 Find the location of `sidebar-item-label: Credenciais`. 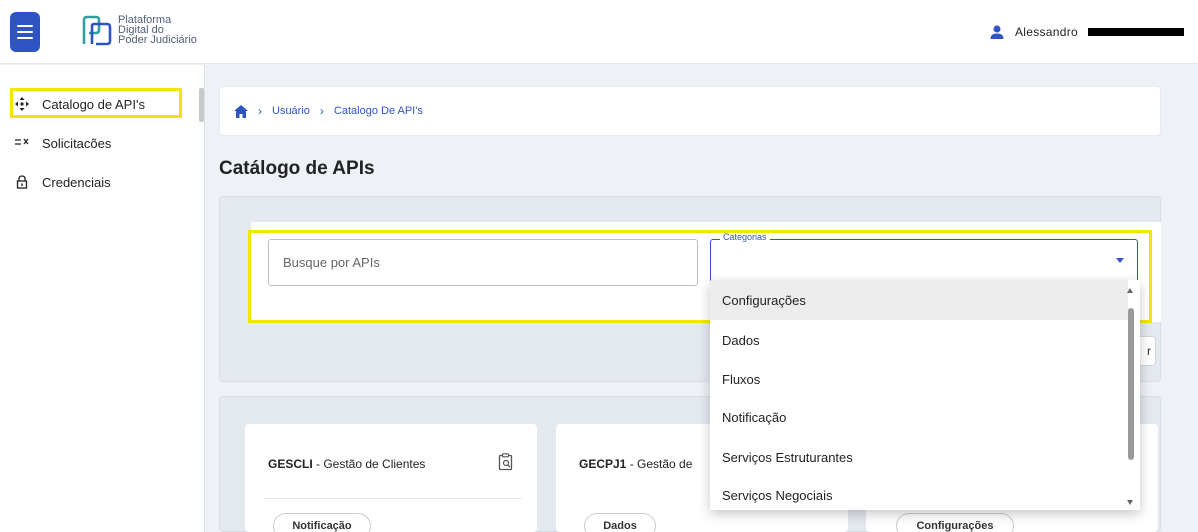

sidebar-item-label: Credenciais is located at coordinates (76, 182).